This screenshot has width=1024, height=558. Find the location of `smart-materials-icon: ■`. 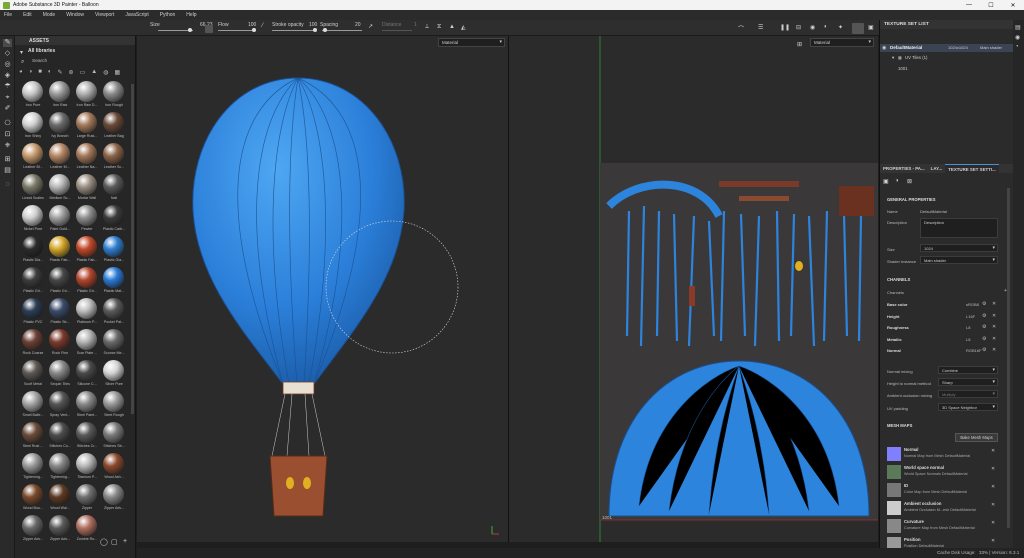

smart-materials-icon: ■ is located at coordinates (40, 73).